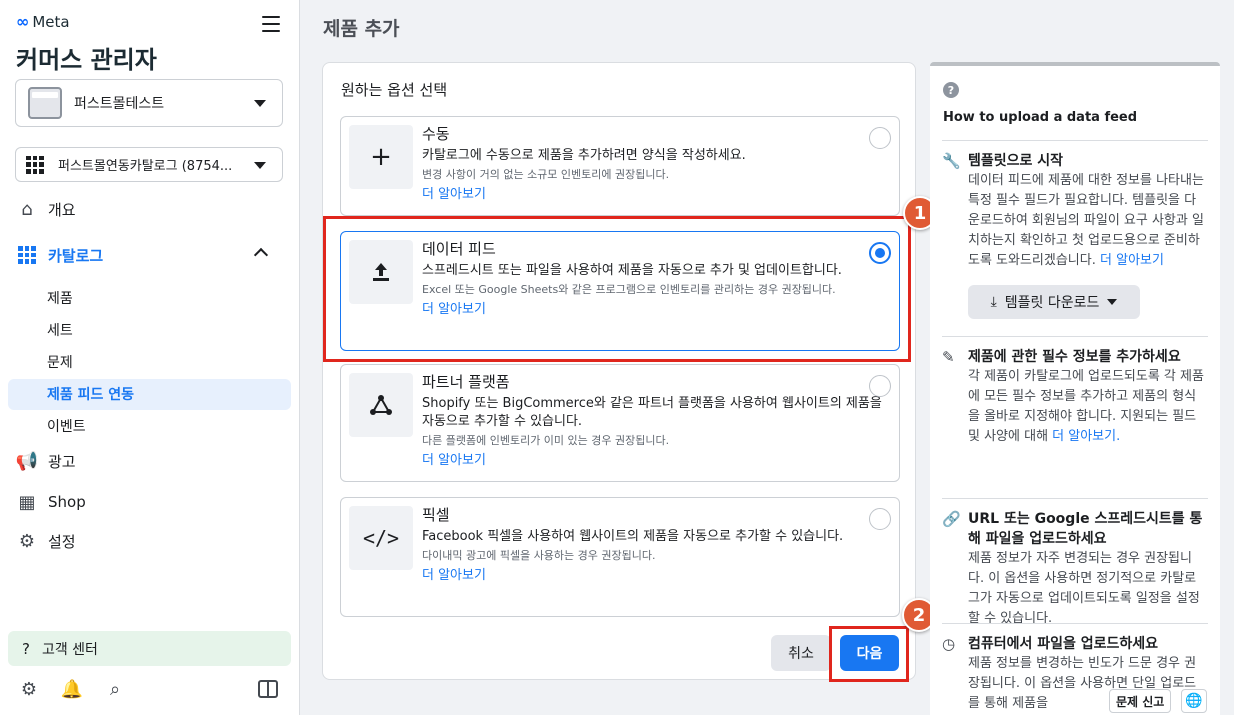 The image size is (1234, 715). What do you see at coordinates (1054, 302) in the screenshot?
I see `template-download-button: ⤓ 템플릿 다운로드` at bounding box center [1054, 302].